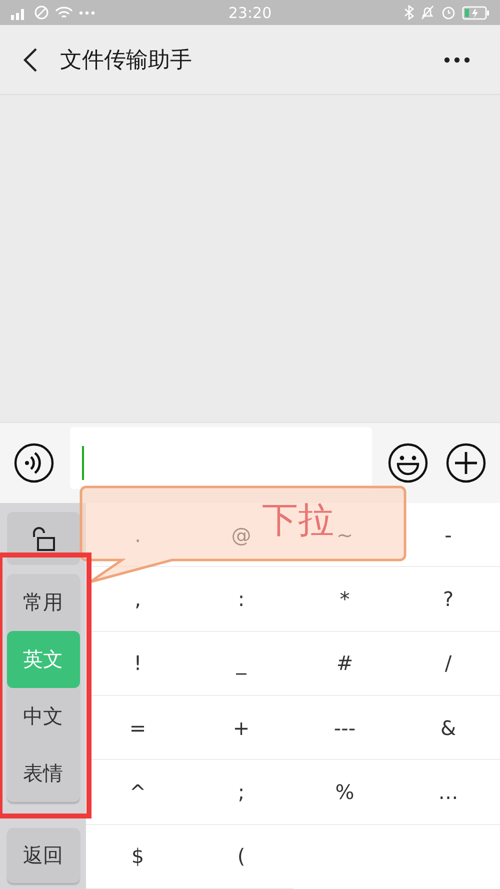  What do you see at coordinates (344, 792) in the screenshot?
I see `symbol-key: %` at bounding box center [344, 792].